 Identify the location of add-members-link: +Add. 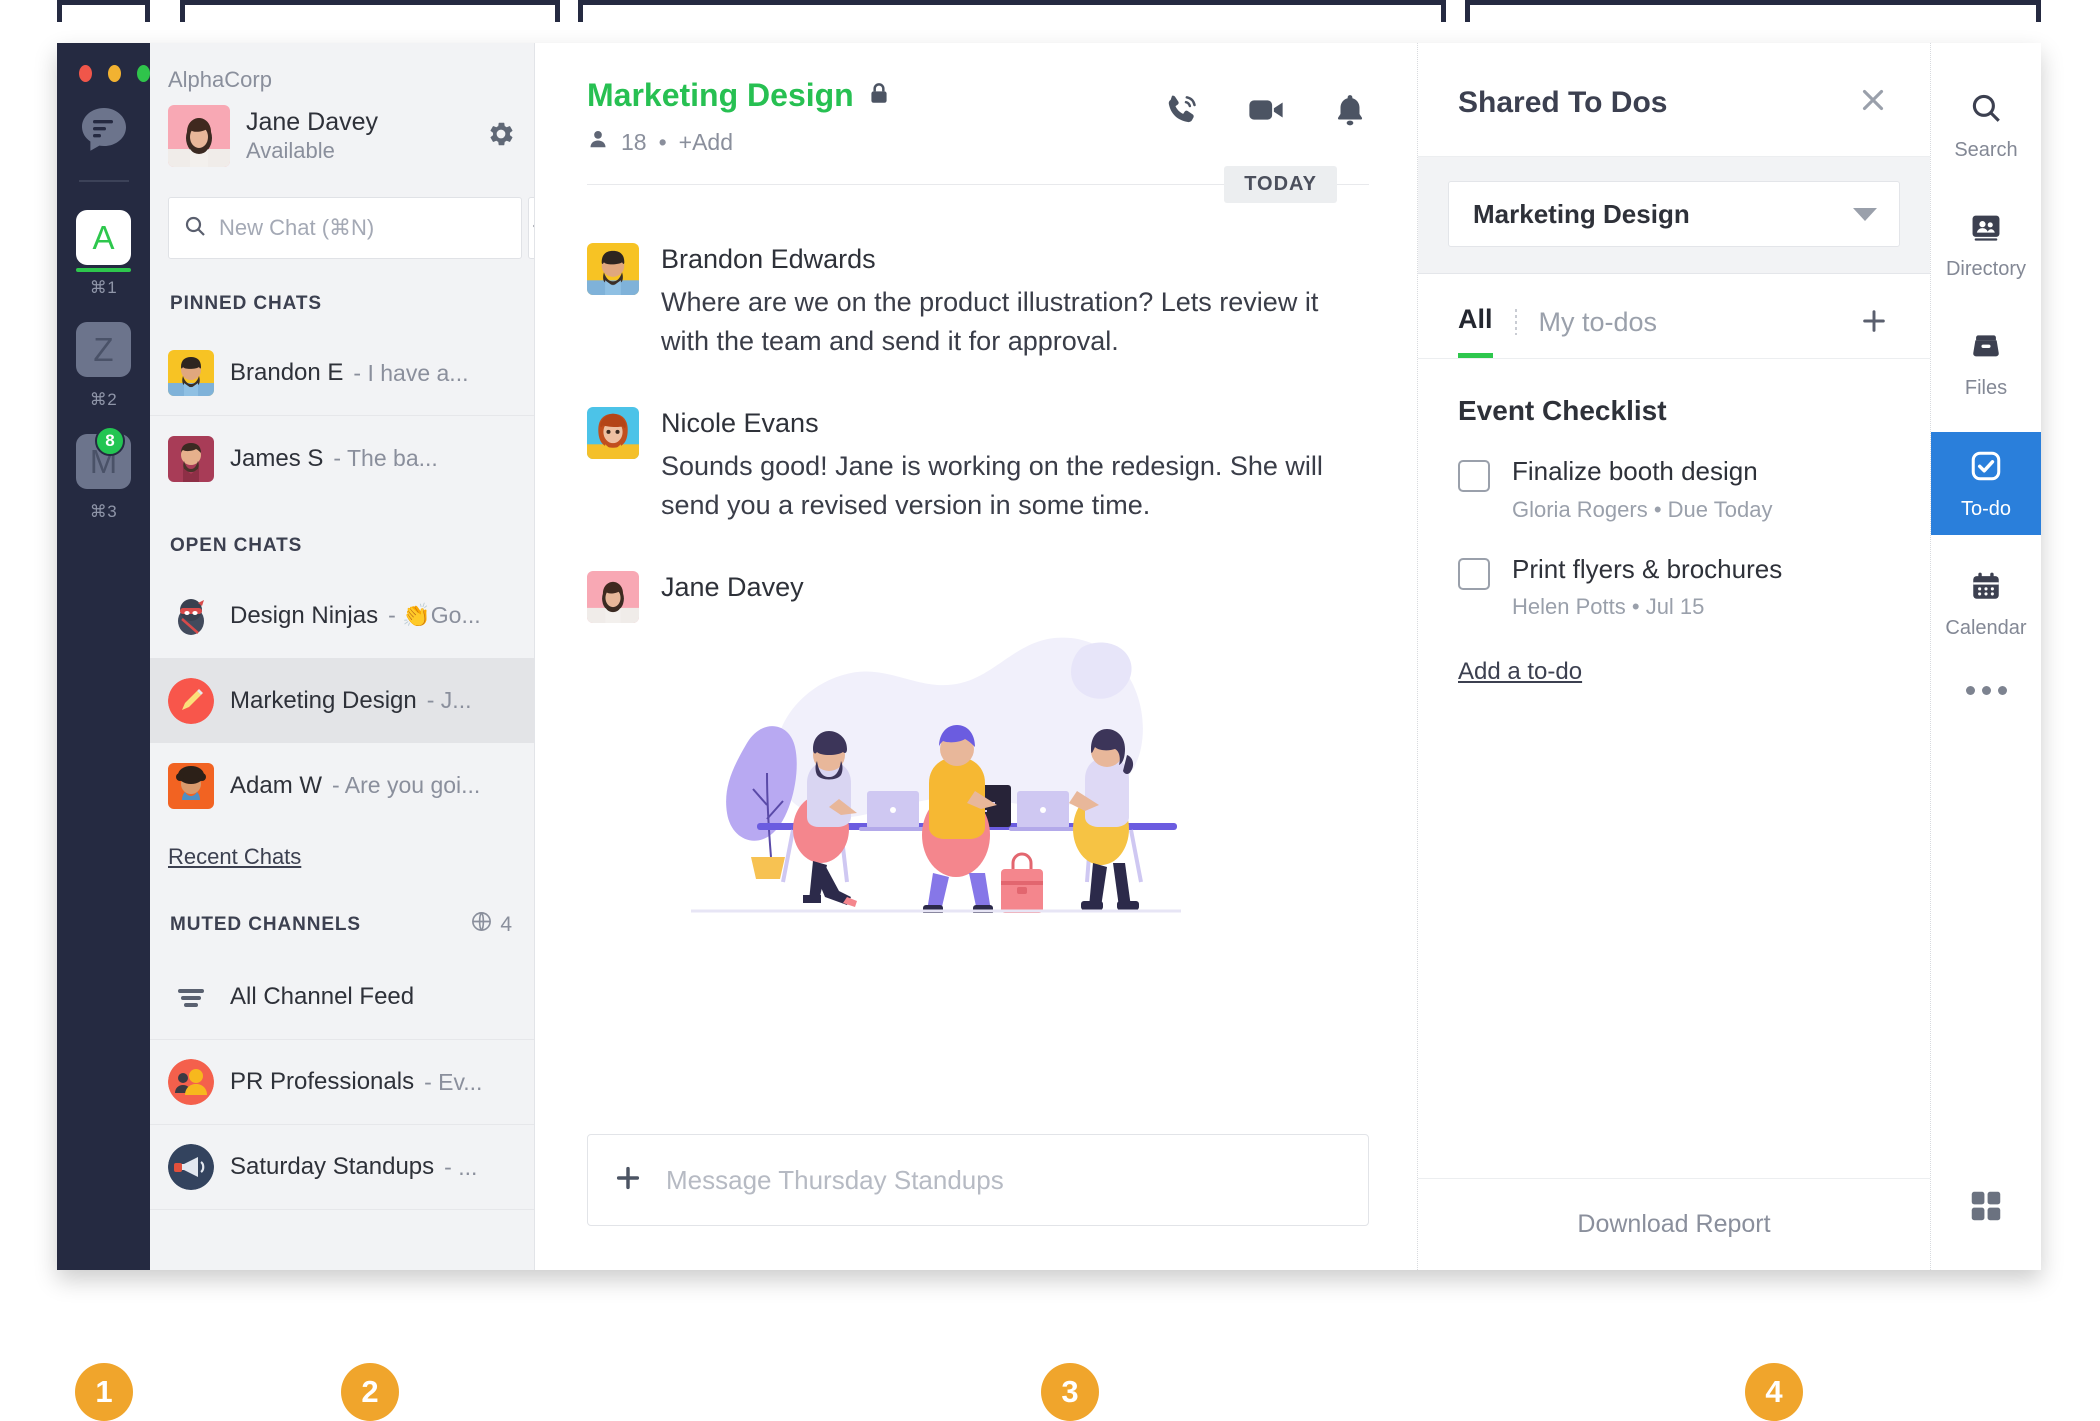
(706, 142).